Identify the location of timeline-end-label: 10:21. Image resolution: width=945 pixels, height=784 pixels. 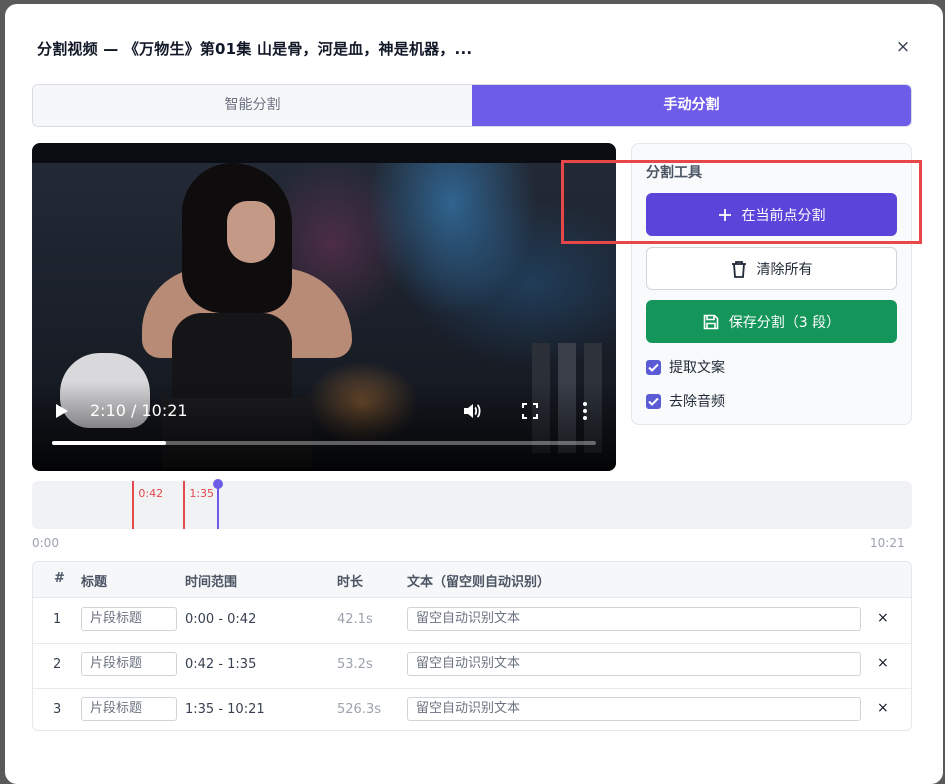
(887, 543).